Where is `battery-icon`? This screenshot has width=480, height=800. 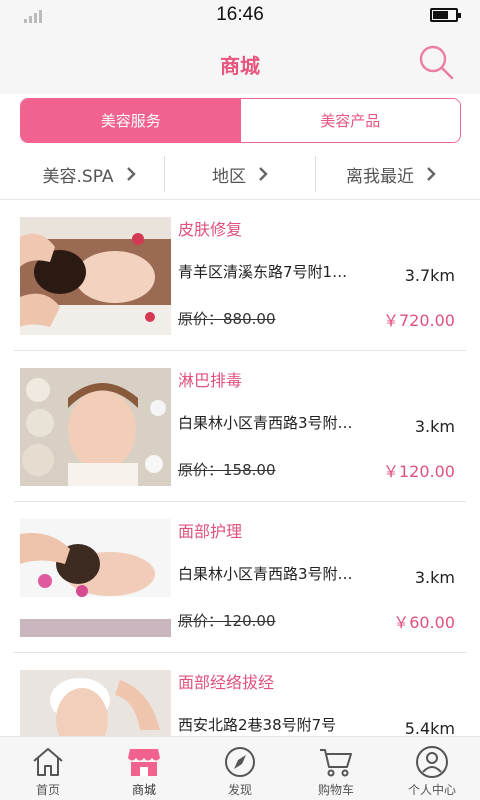
battery-icon is located at coordinates (445, 15).